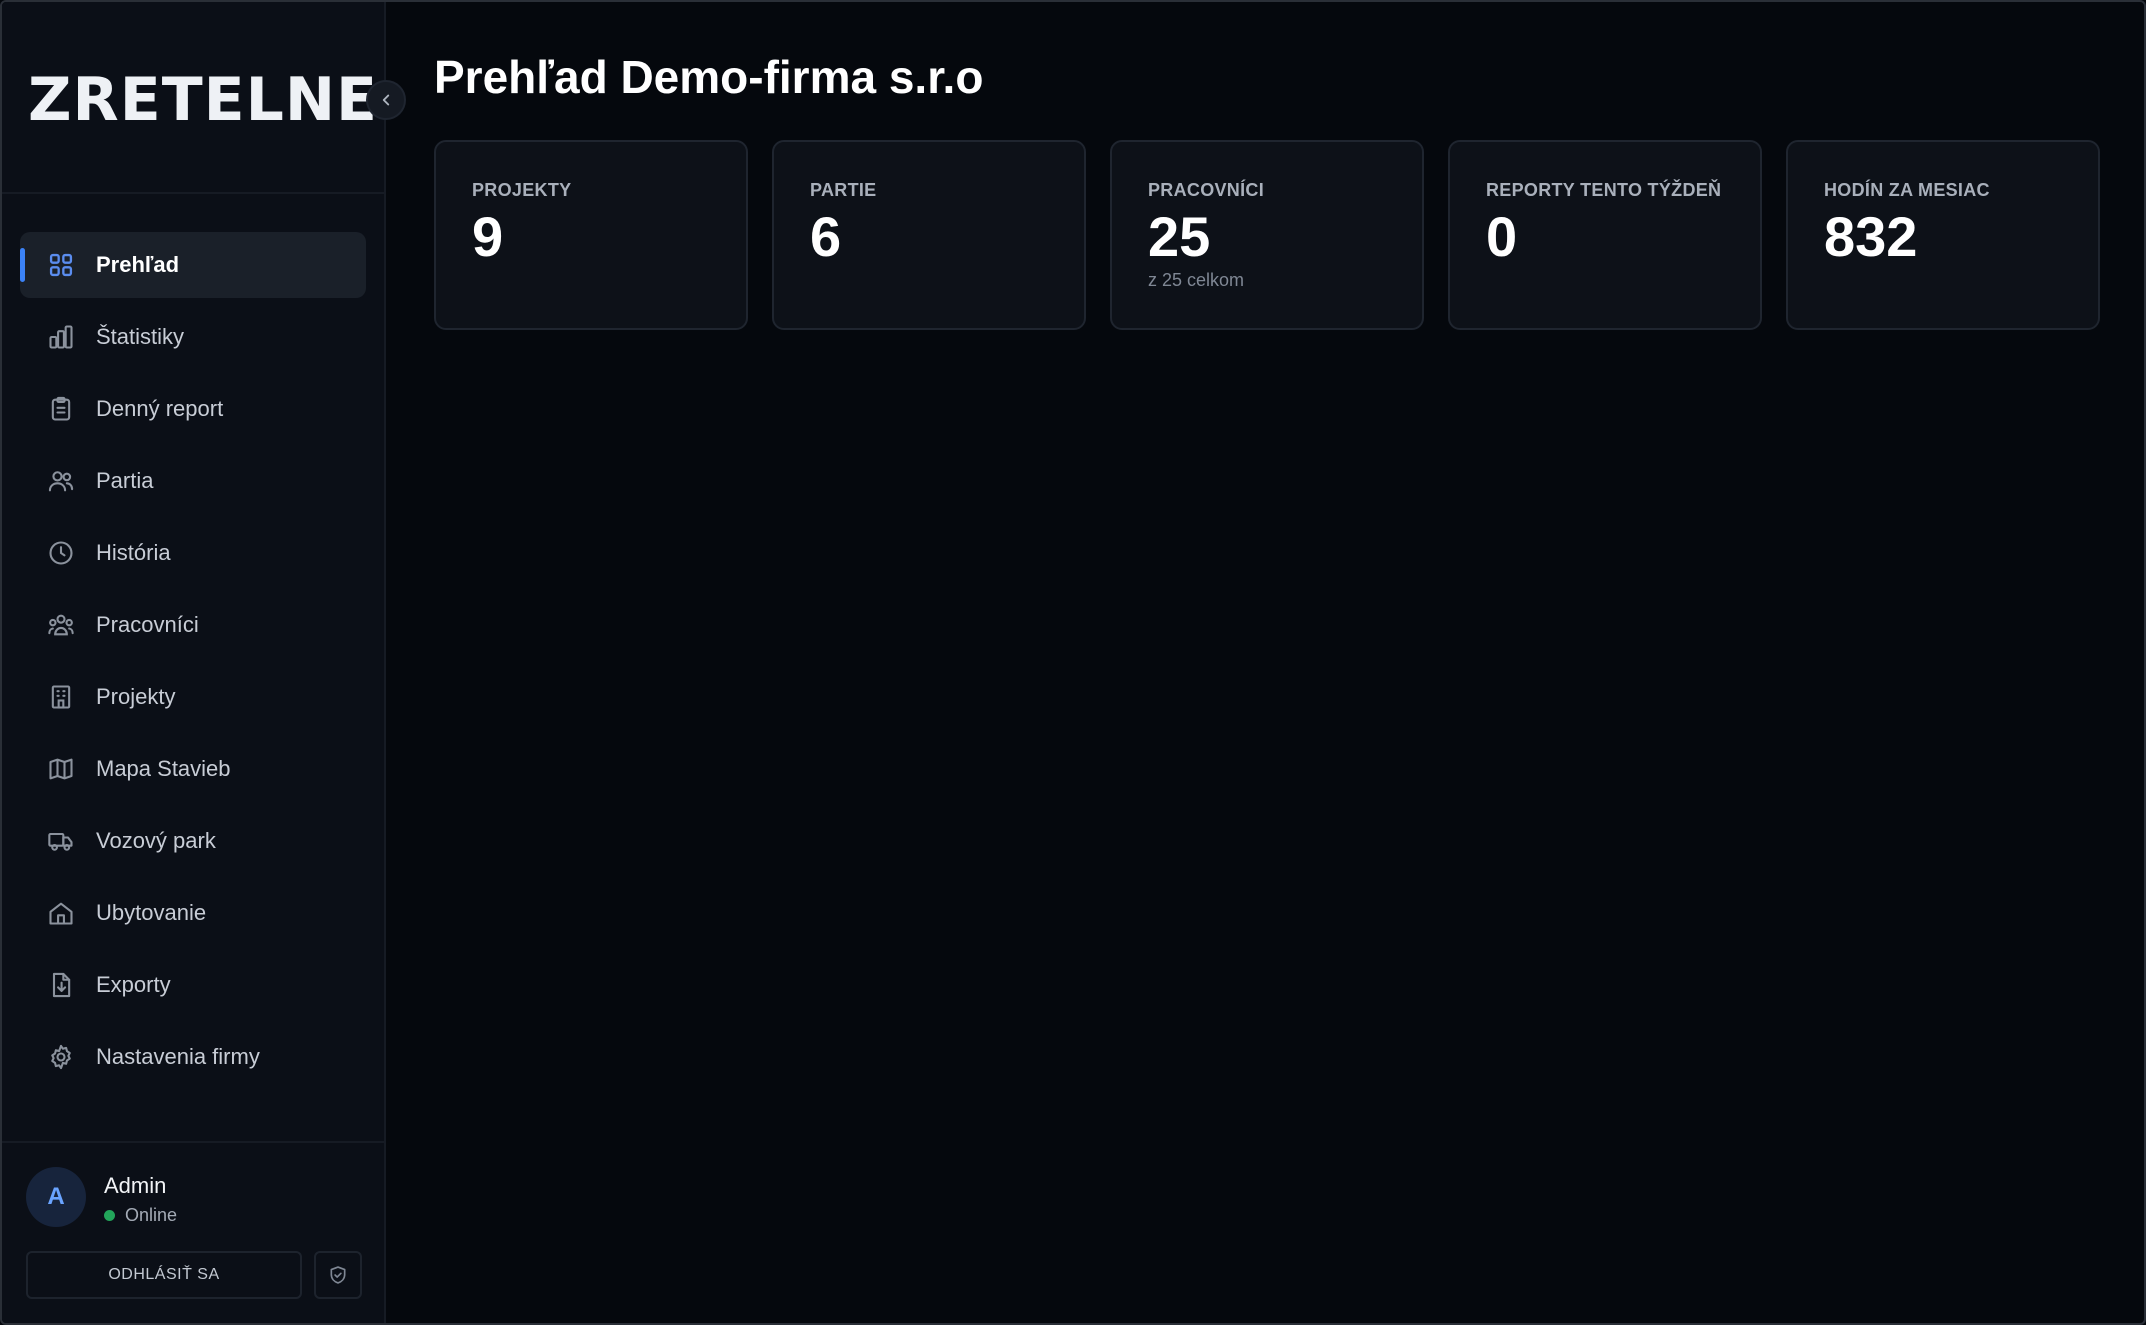  I want to click on sidebar-item-prehlad: Prehľad, so click(193, 265).